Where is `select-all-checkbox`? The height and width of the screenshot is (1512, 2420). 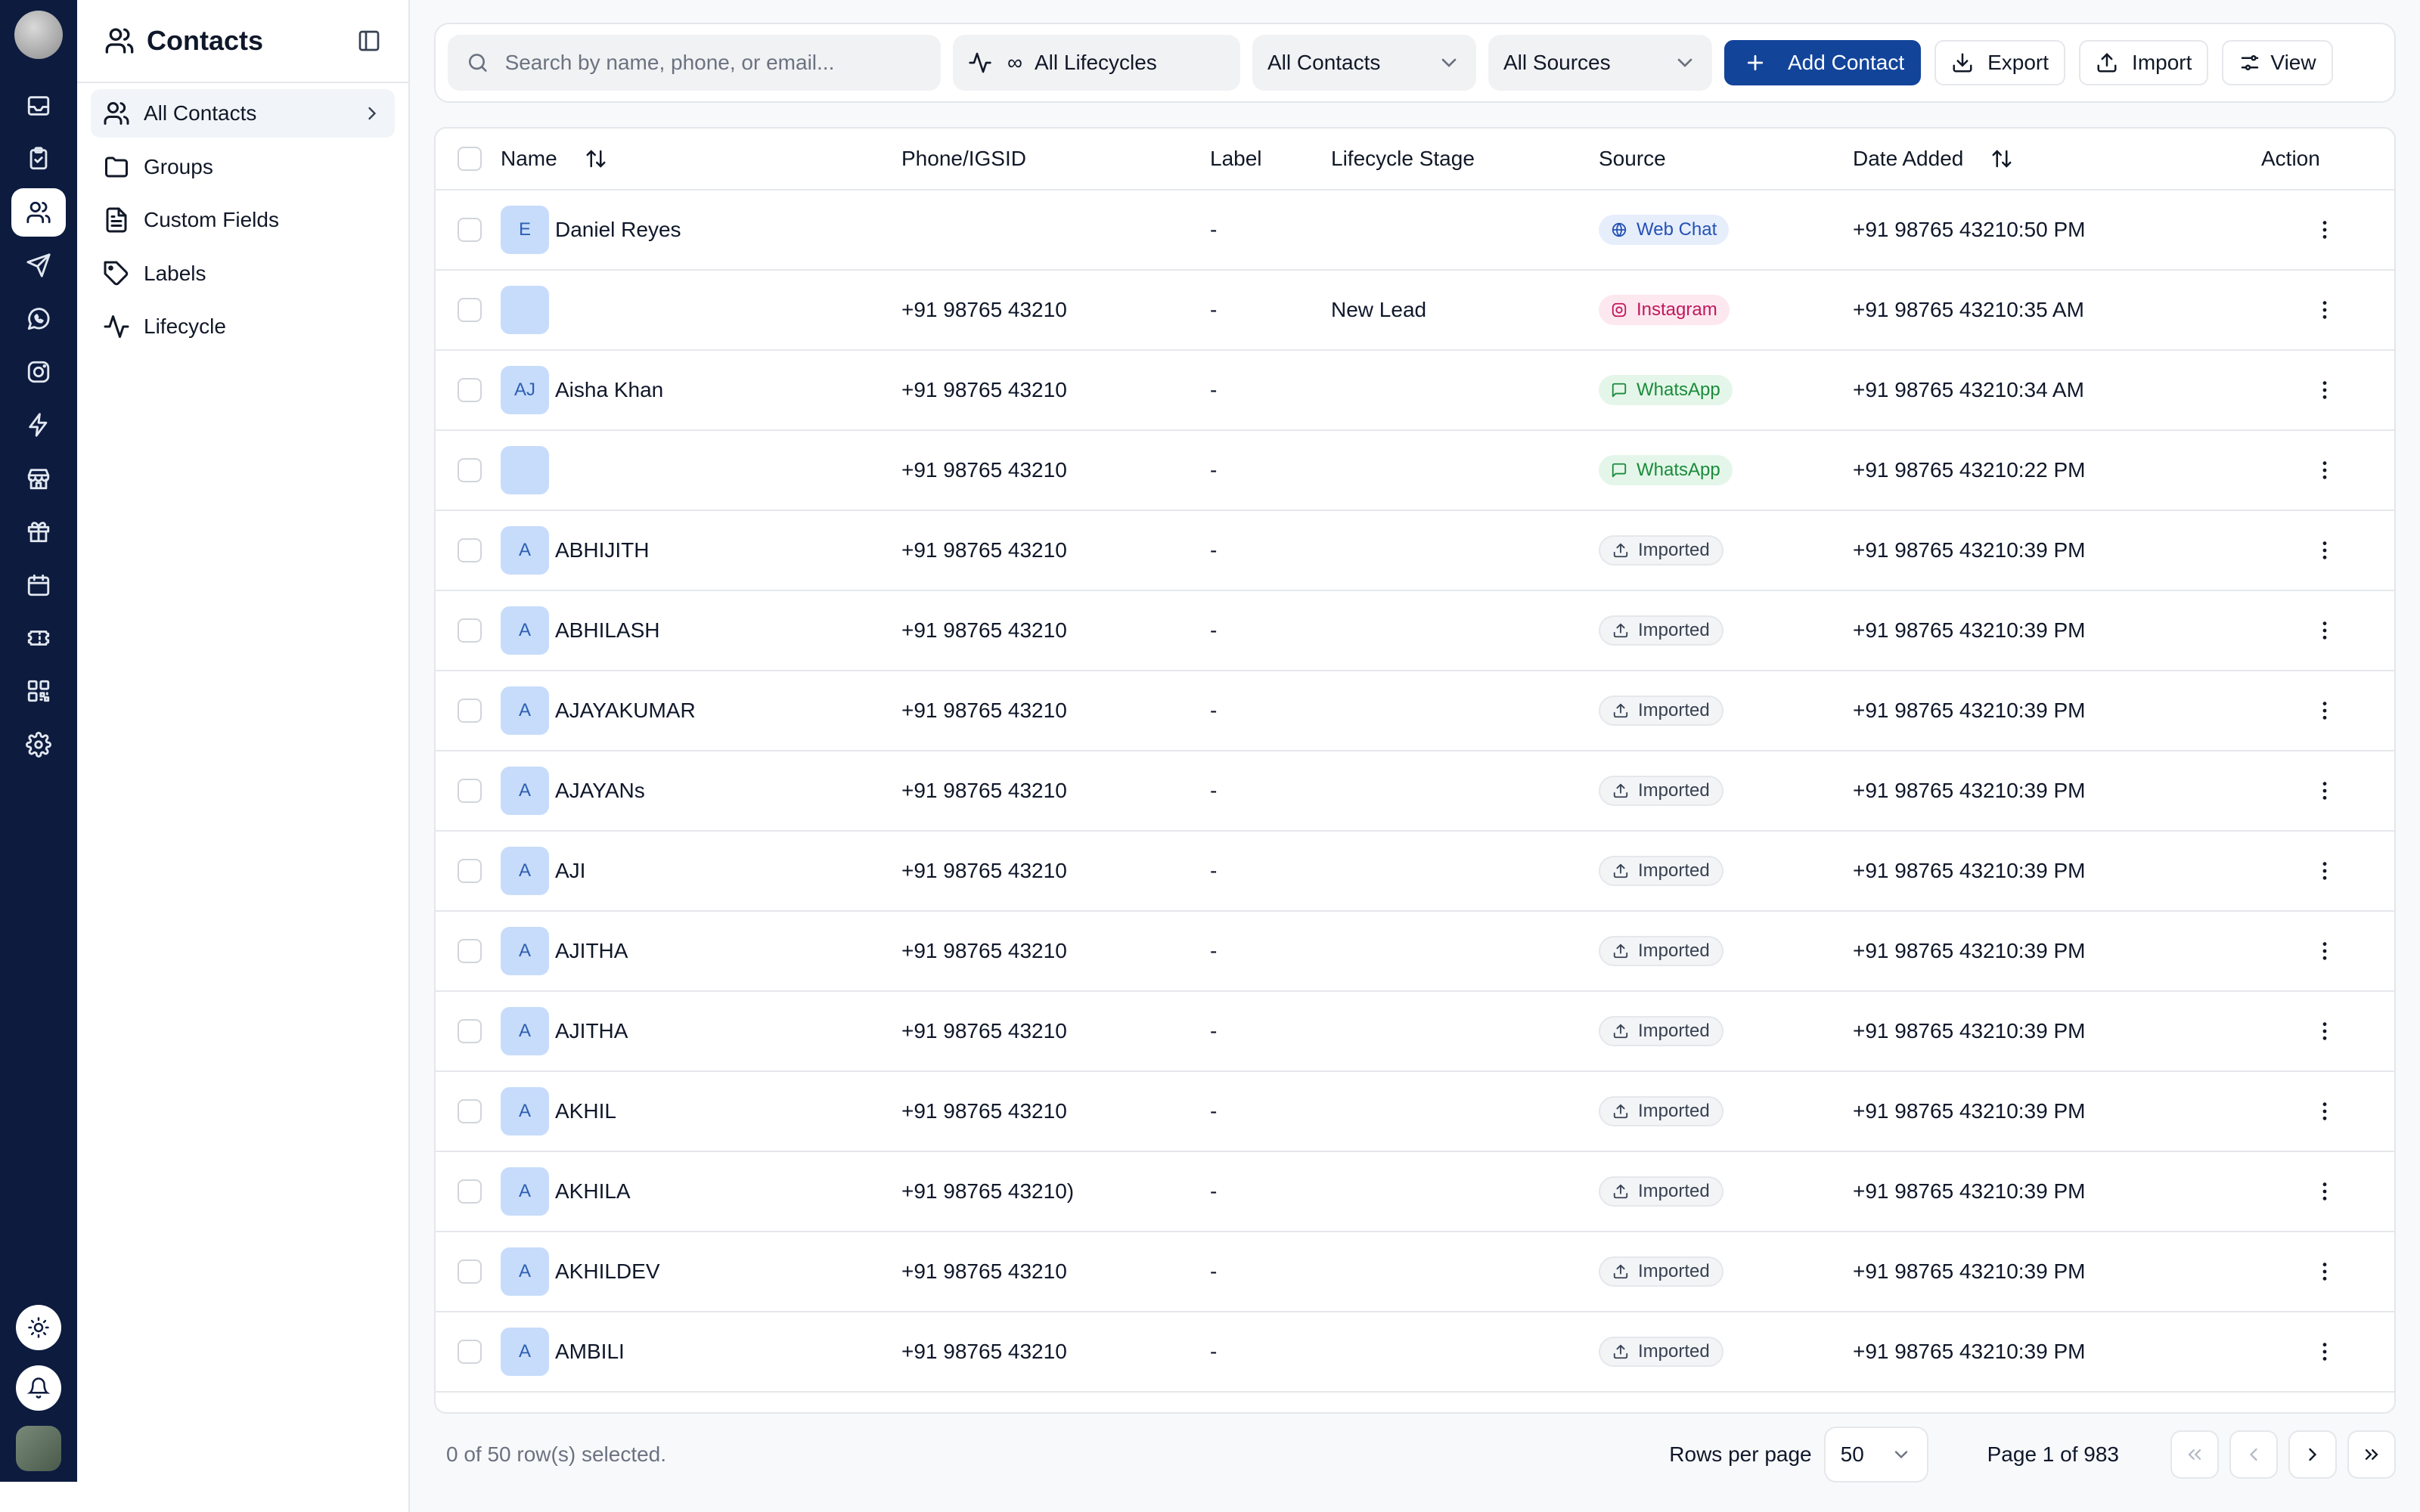
select-all-checkbox is located at coordinates (470, 159).